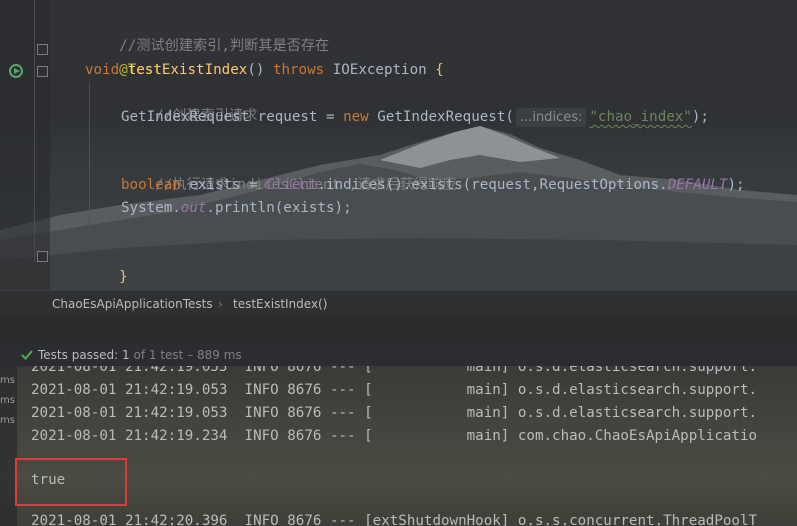 Image resolution: width=797 pixels, height=526 pixels. I want to click on code-line-println: System.out.println(exists);, so click(236, 208).